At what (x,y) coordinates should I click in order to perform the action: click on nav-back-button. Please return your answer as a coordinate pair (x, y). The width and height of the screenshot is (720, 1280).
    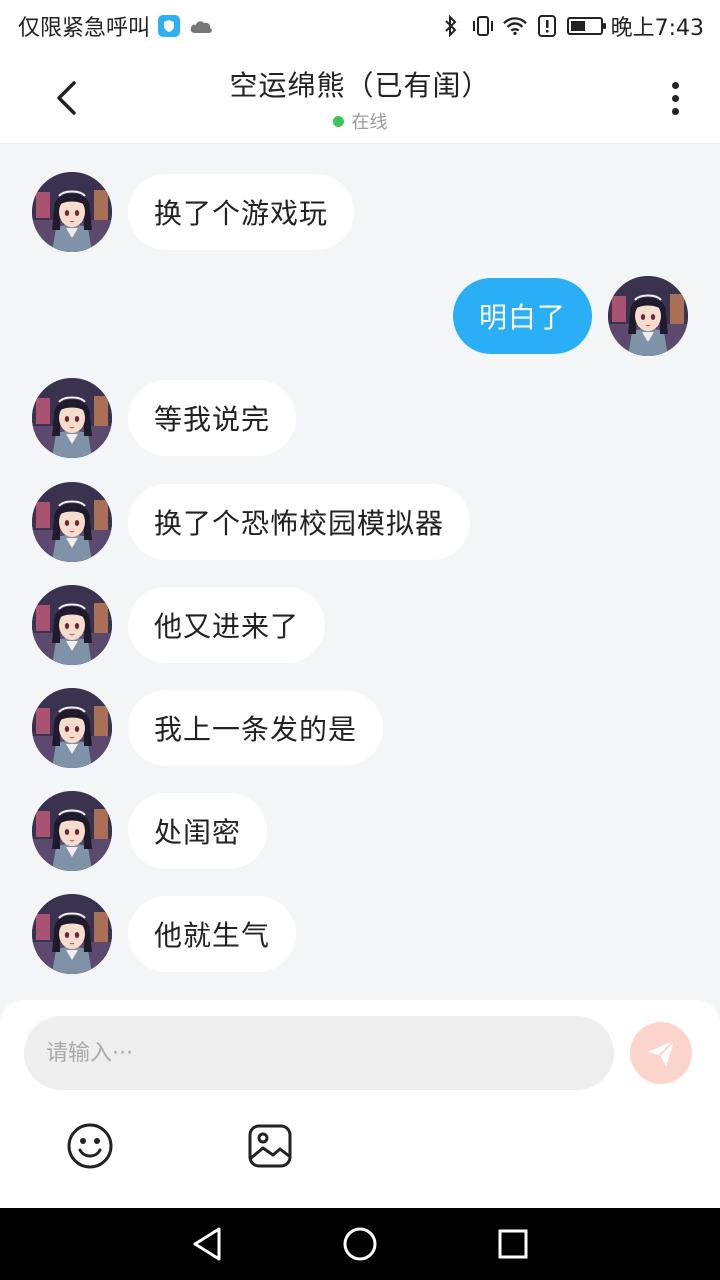
    Looking at the image, I should click on (207, 1244).